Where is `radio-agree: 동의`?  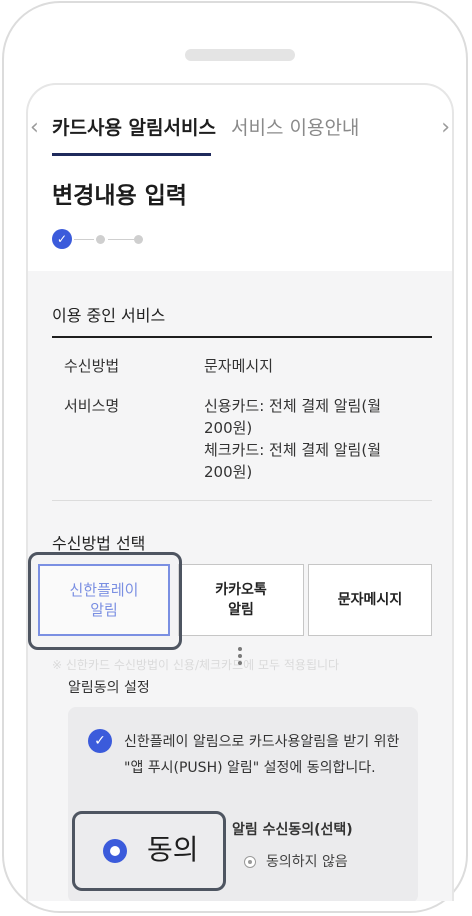 radio-agree: 동의 is located at coordinates (149, 851).